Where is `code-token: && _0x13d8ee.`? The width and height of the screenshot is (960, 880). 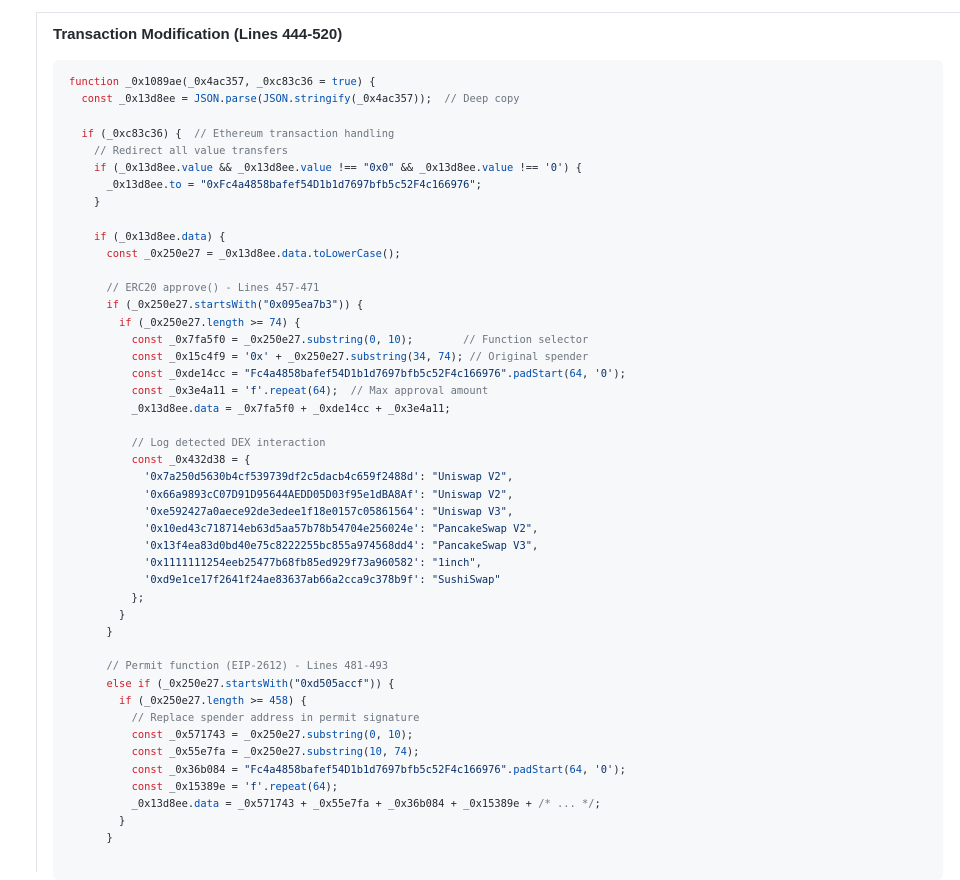
code-token: && _0x13d8ee. is located at coordinates (438, 167).